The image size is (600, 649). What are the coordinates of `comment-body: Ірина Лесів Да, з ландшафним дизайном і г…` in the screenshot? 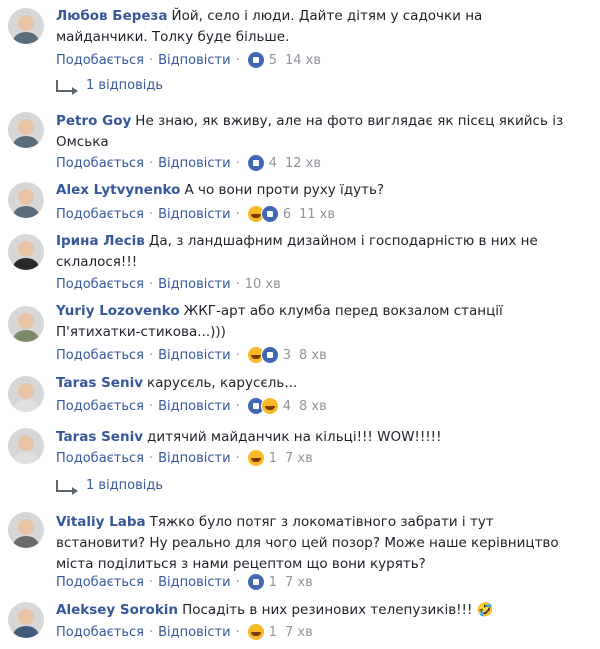 It's located at (316, 252).